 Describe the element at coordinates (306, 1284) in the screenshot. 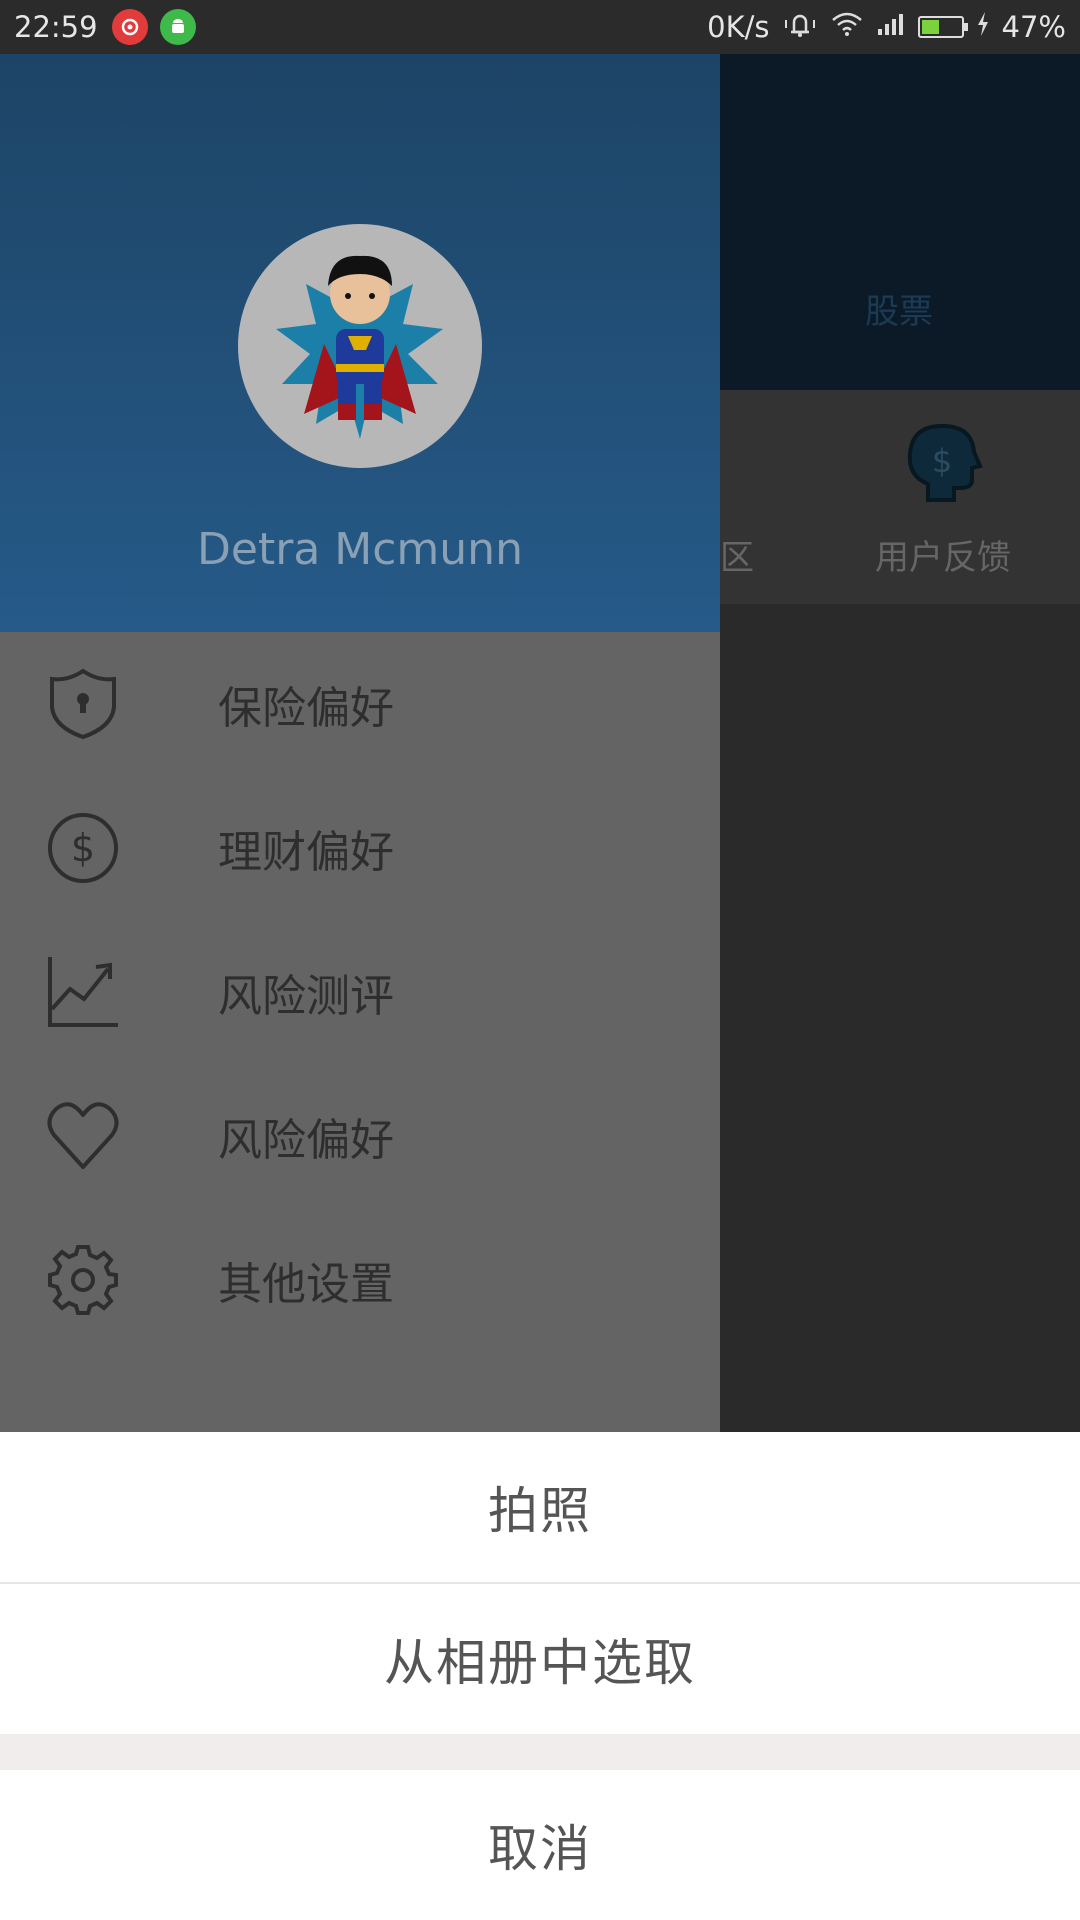

I see `menu-label: 其他设置` at that location.